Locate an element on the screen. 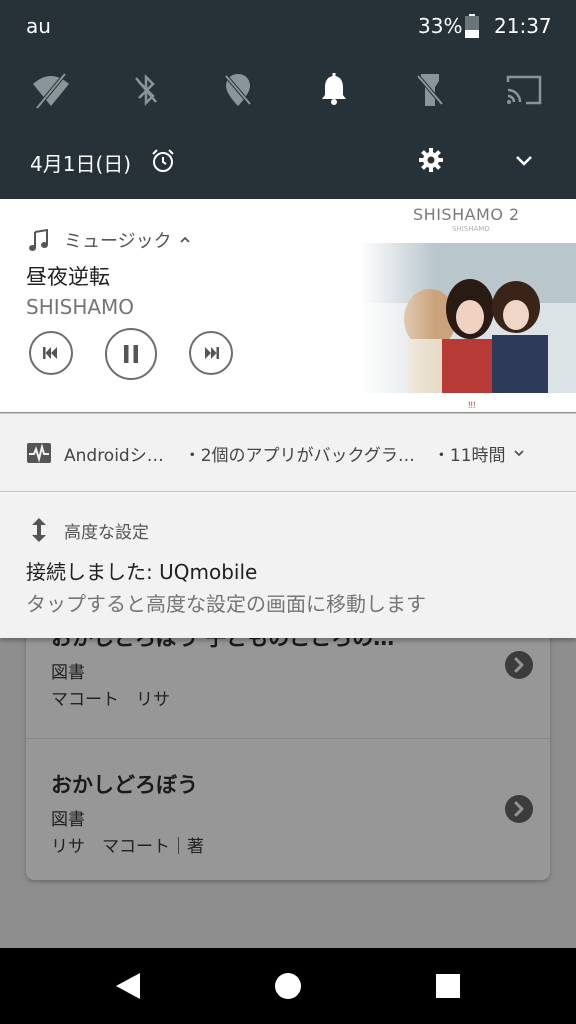 The image size is (576, 1024). recents-button is located at coordinates (448, 986).